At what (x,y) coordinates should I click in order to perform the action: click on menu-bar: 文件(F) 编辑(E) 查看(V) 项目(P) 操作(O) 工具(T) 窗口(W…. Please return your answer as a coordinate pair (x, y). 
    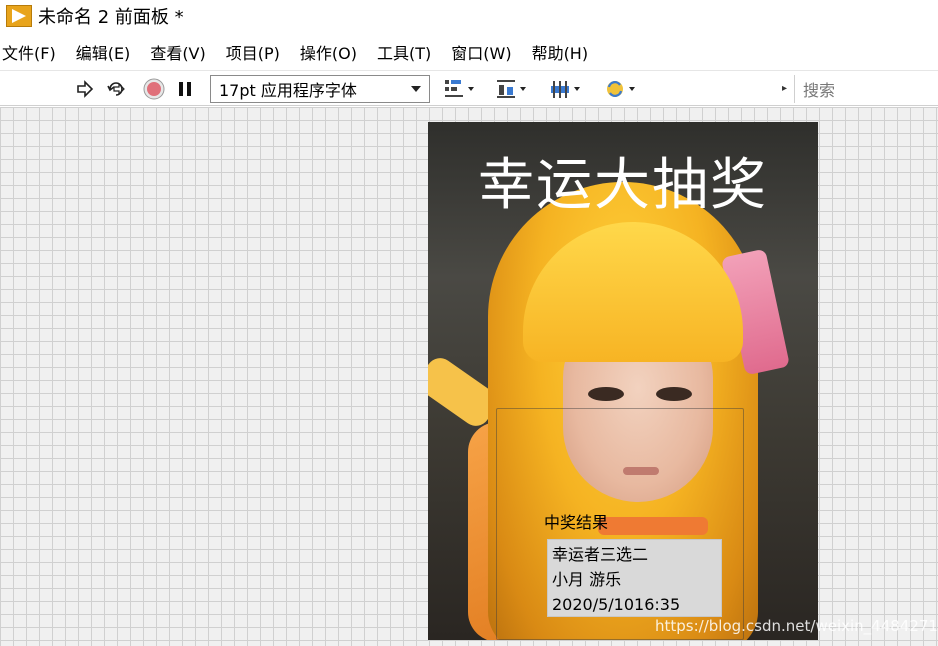
    Looking at the image, I should click on (469, 52).